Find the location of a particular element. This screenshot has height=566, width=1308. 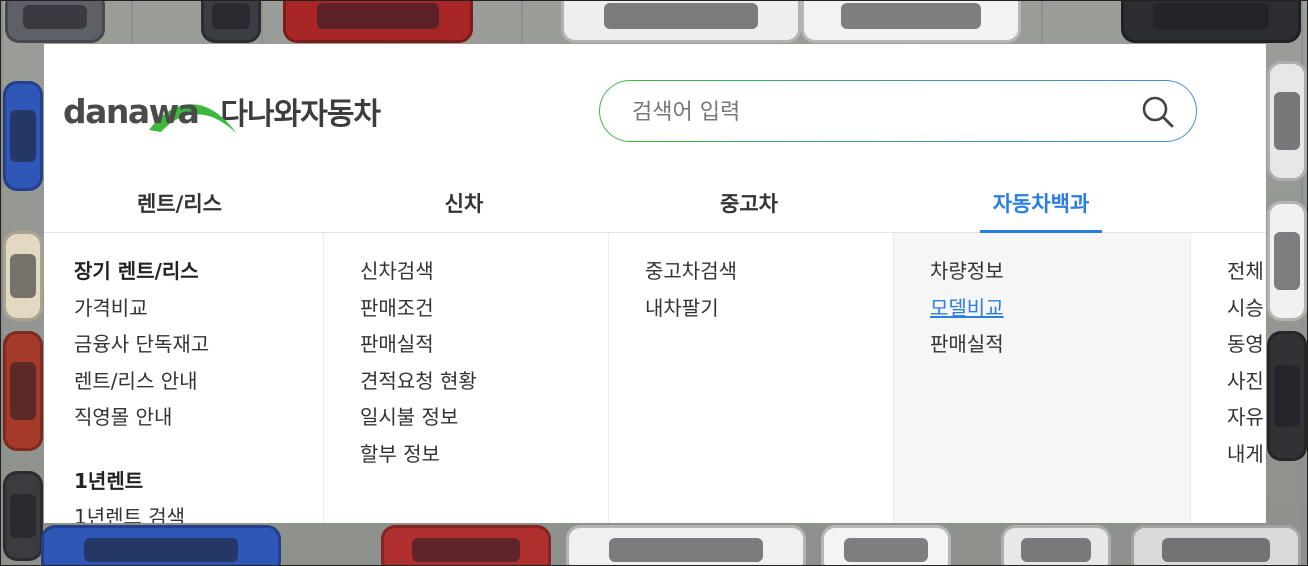

menu-group-title: 1년렌트 is located at coordinates (109, 480).